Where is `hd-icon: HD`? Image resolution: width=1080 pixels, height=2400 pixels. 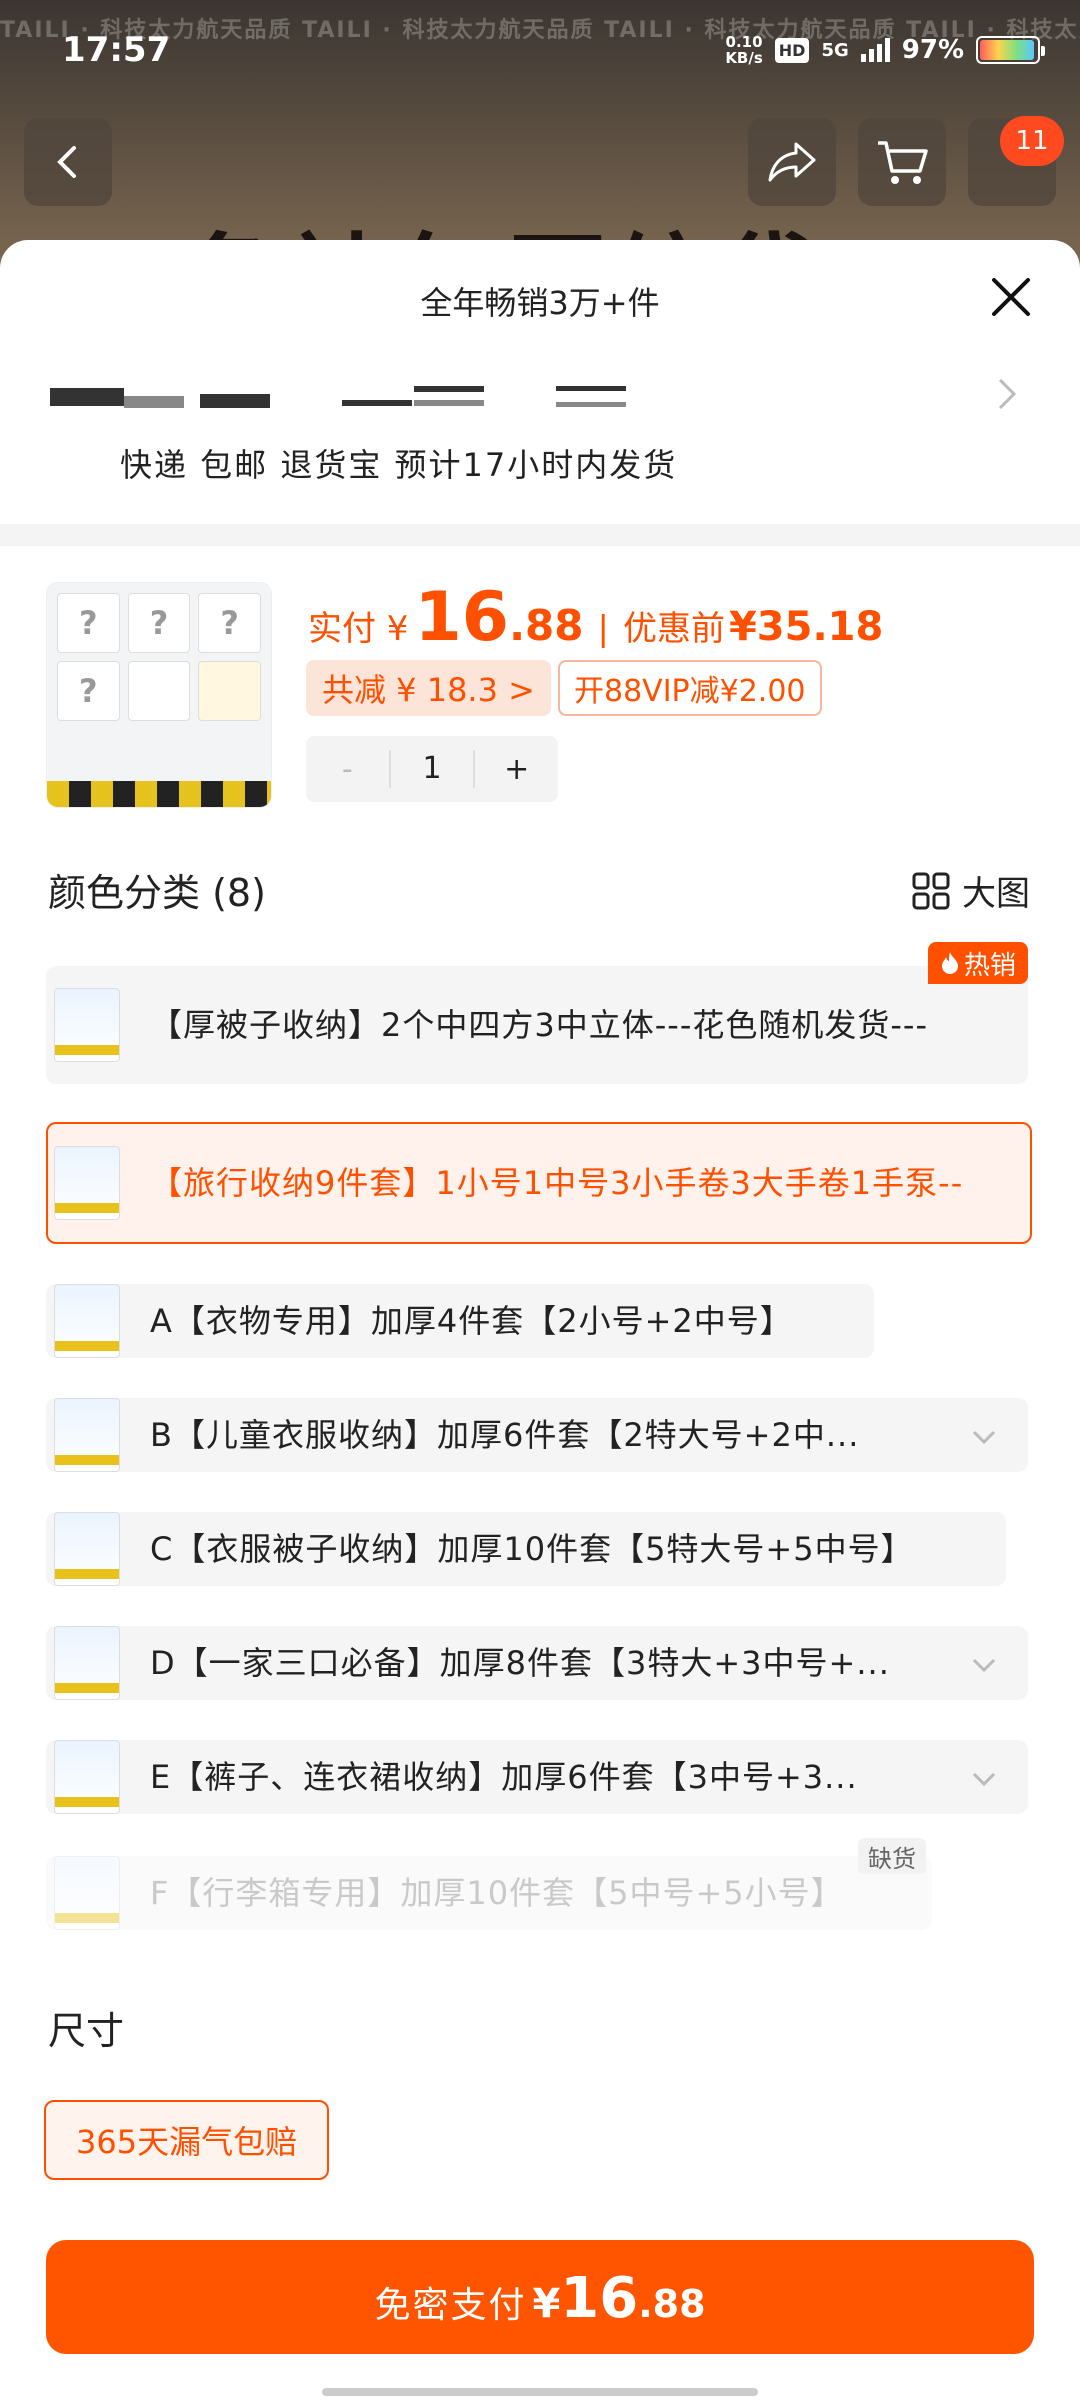 hd-icon: HD is located at coordinates (792, 50).